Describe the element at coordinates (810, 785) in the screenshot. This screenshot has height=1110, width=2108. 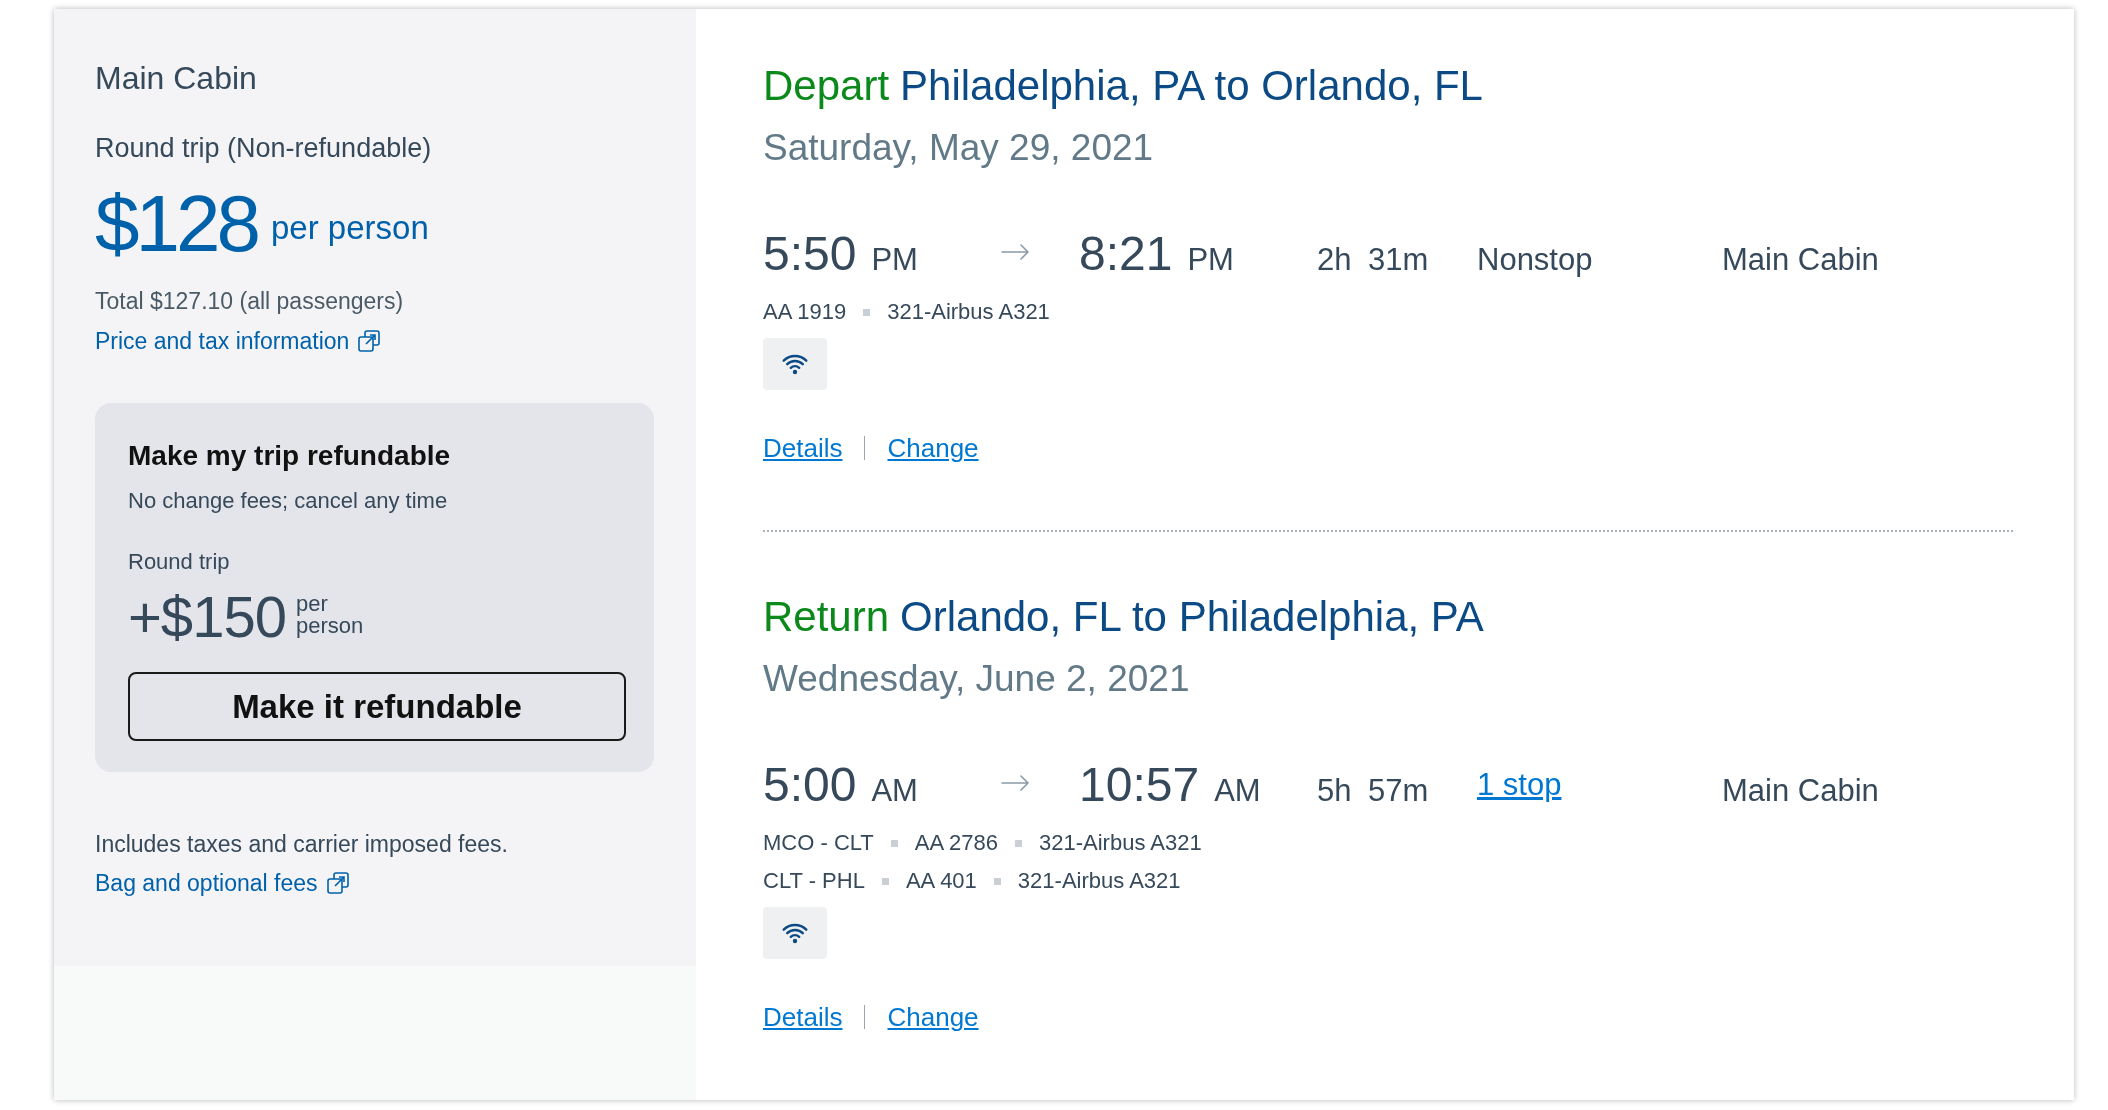
I see `departure-time: 5:00` at that location.